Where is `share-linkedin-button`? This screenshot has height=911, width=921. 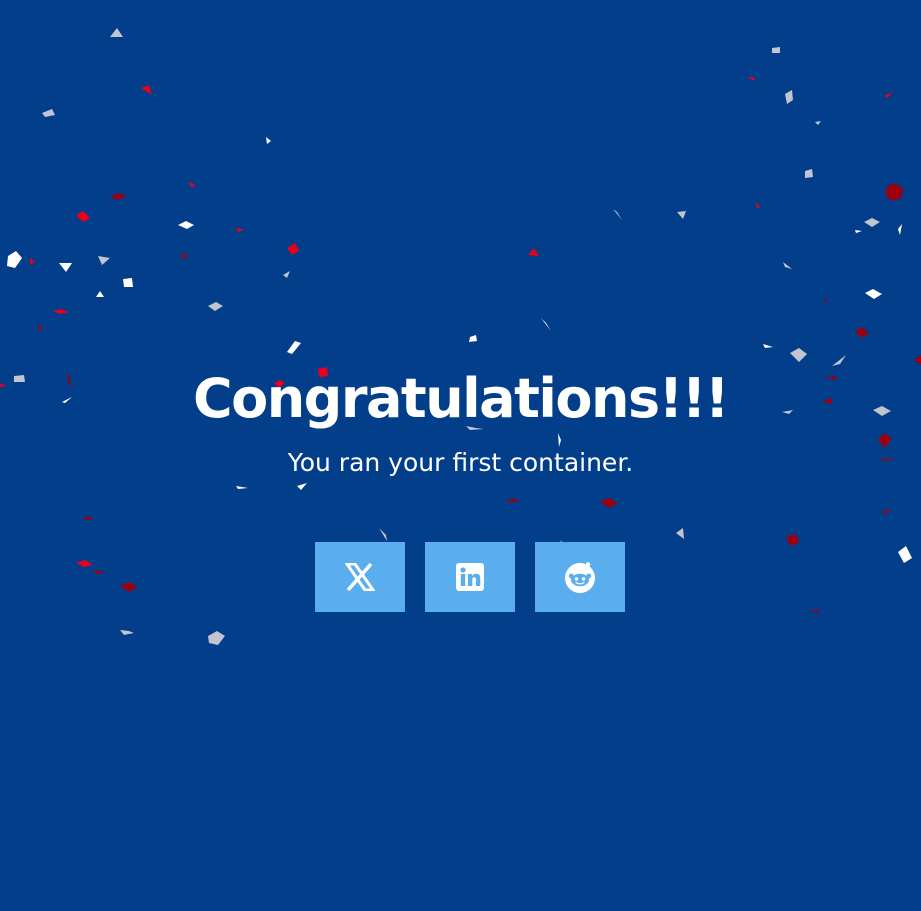 share-linkedin-button is located at coordinates (470, 577).